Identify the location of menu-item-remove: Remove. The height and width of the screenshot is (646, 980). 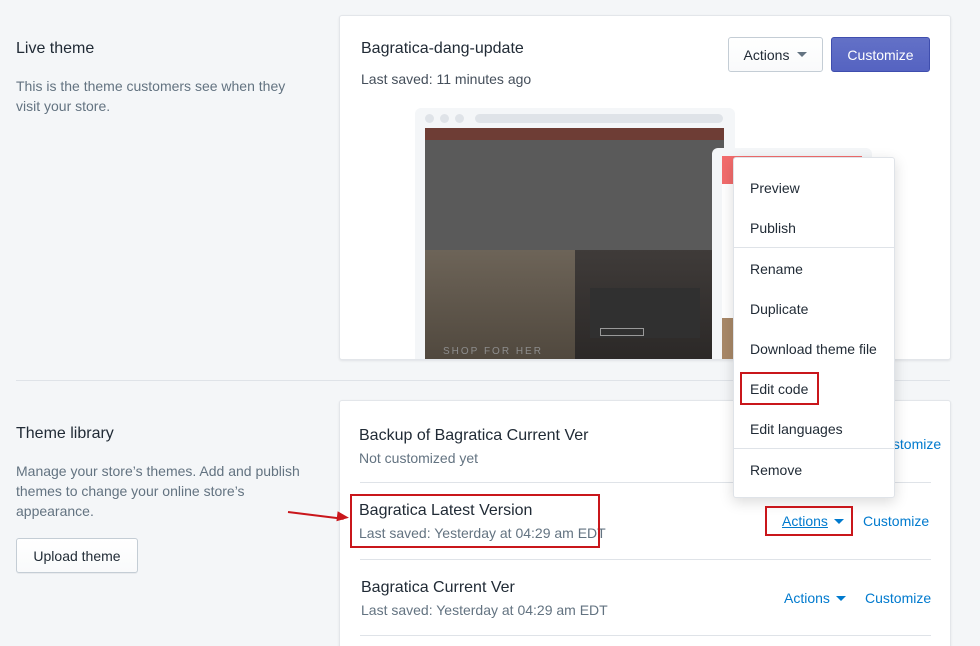
(776, 470).